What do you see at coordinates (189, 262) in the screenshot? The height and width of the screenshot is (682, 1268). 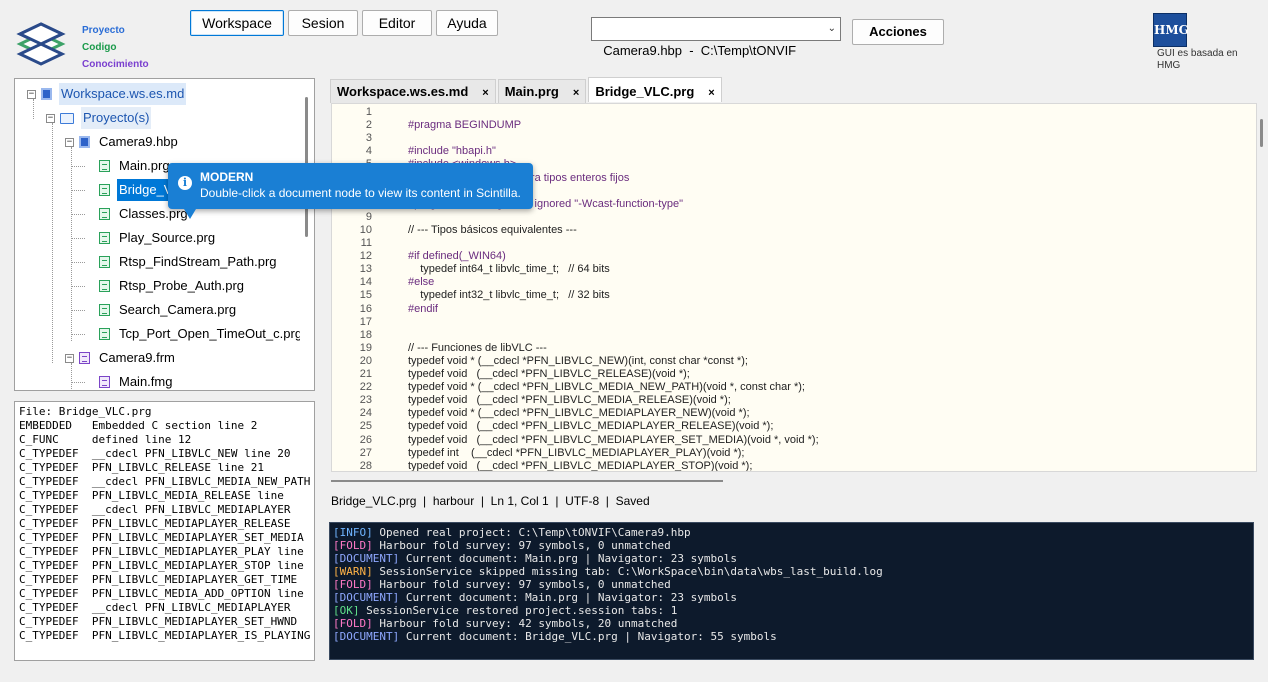 I see `tree-node-rtsp-findstream-prg: Rtsp_FindStream_Path.prg` at bounding box center [189, 262].